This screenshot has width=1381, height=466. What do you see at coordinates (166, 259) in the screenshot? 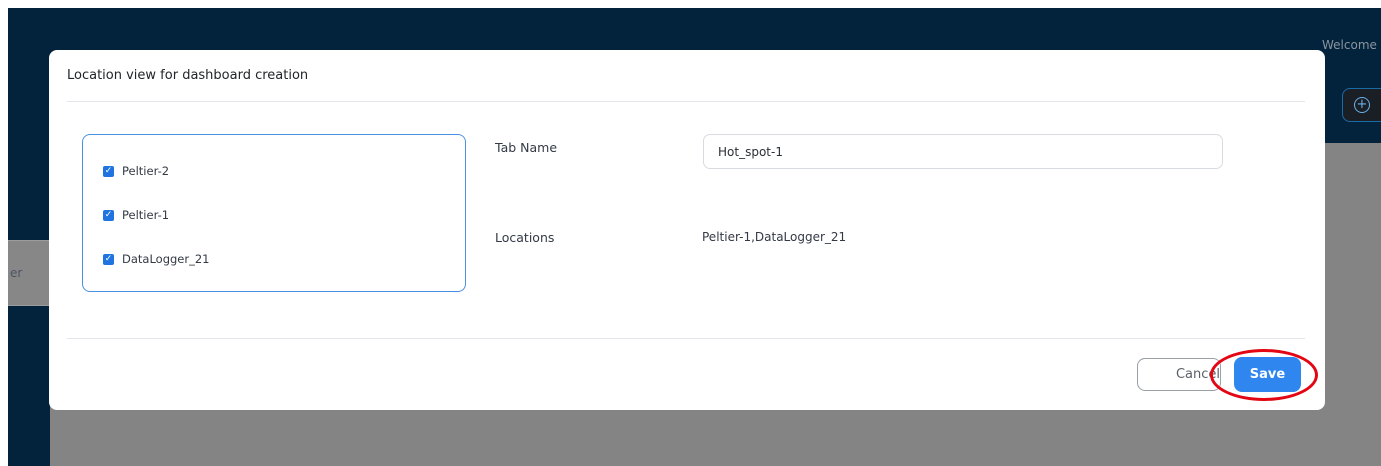
I see `list-item-label: DataLogger_21` at bounding box center [166, 259].